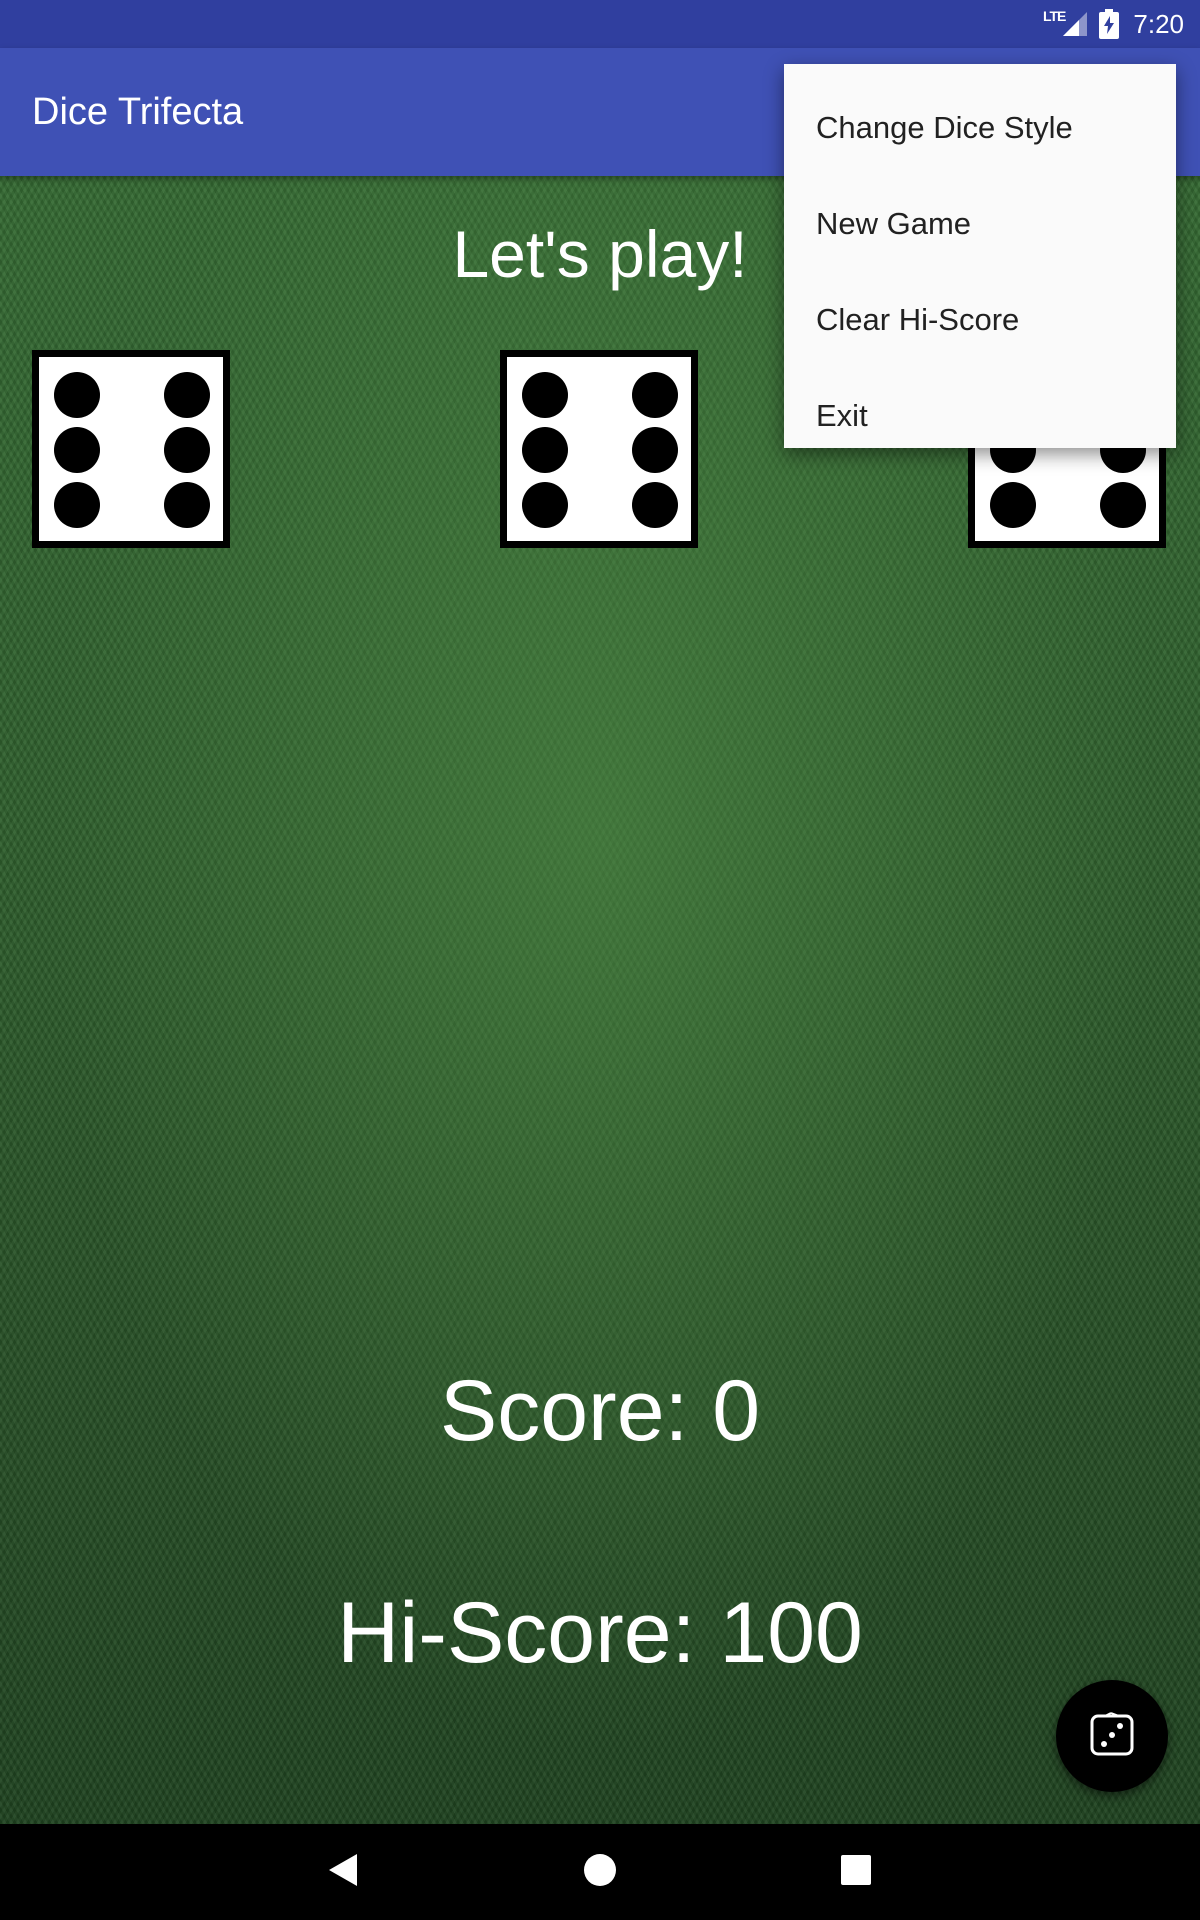 The height and width of the screenshot is (1920, 1200). I want to click on recents-icon, so click(856, 1872).